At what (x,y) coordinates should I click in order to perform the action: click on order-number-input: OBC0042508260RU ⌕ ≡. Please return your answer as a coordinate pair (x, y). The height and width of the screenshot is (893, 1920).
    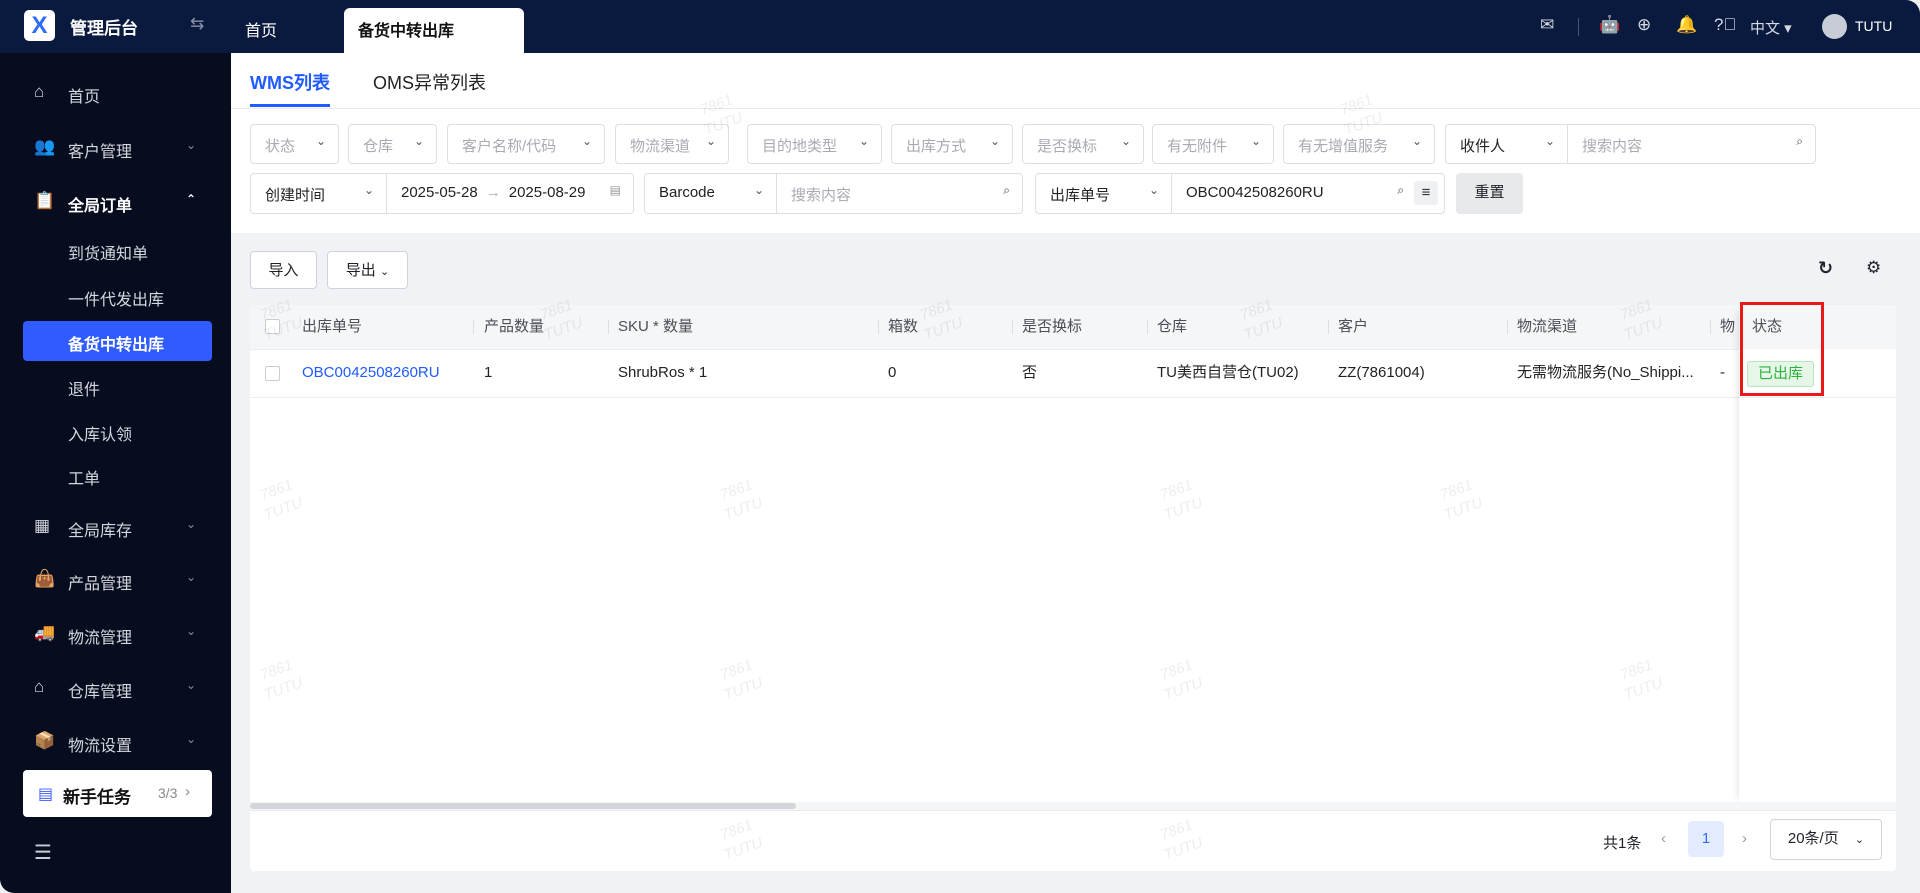
    Looking at the image, I should click on (1308, 193).